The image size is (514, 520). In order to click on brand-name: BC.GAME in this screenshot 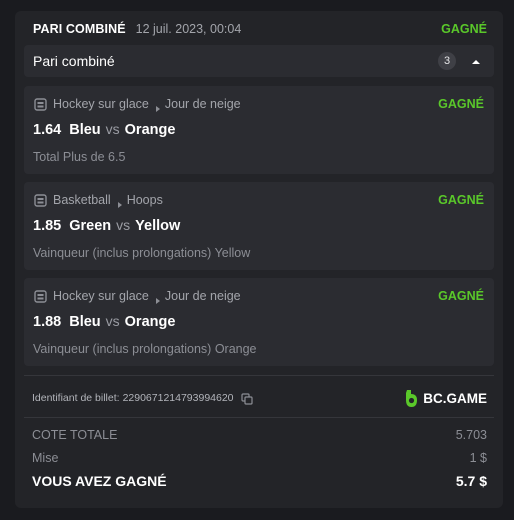, I will do `click(455, 398)`.